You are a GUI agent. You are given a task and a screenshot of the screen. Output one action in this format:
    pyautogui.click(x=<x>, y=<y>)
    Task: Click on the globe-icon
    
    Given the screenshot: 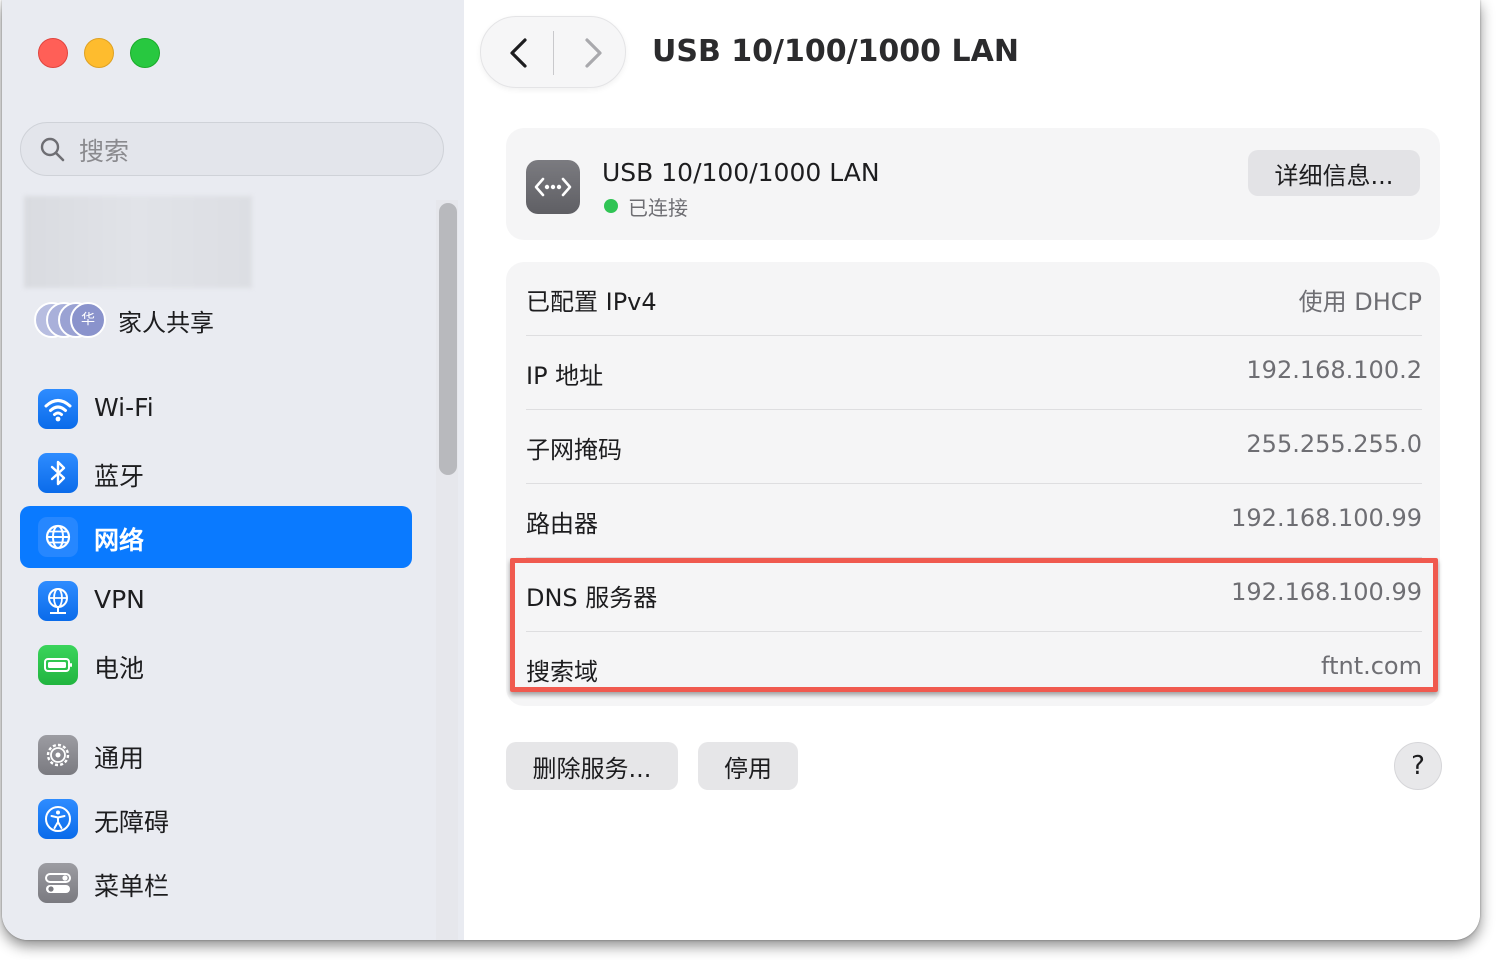 What is the action you would take?
    pyautogui.click(x=58, y=537)
    